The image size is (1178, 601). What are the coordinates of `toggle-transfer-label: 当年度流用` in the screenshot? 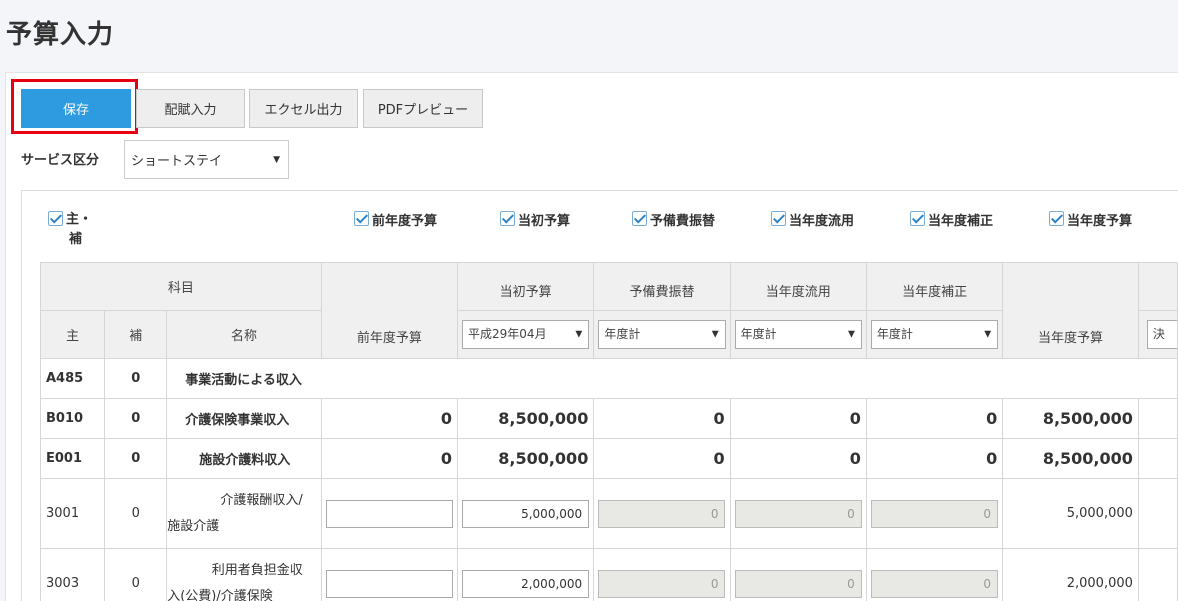 It's located at (822, 221).